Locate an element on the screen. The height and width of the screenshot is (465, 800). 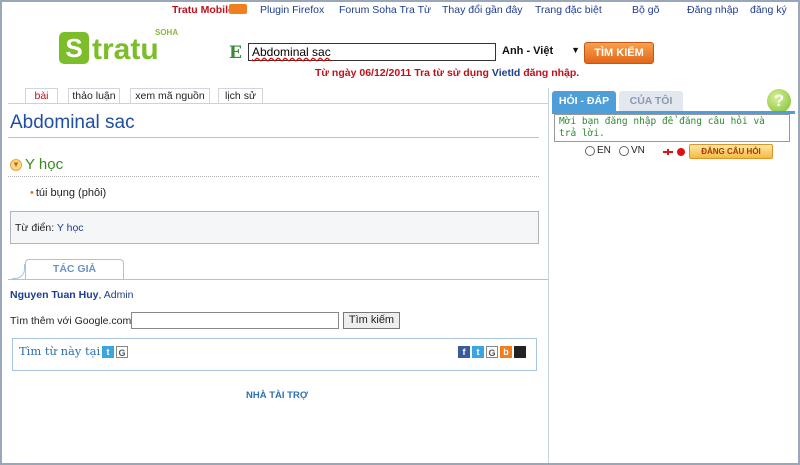
language-select: Anh - Việt ▼ is located at coordinates (540, 52).